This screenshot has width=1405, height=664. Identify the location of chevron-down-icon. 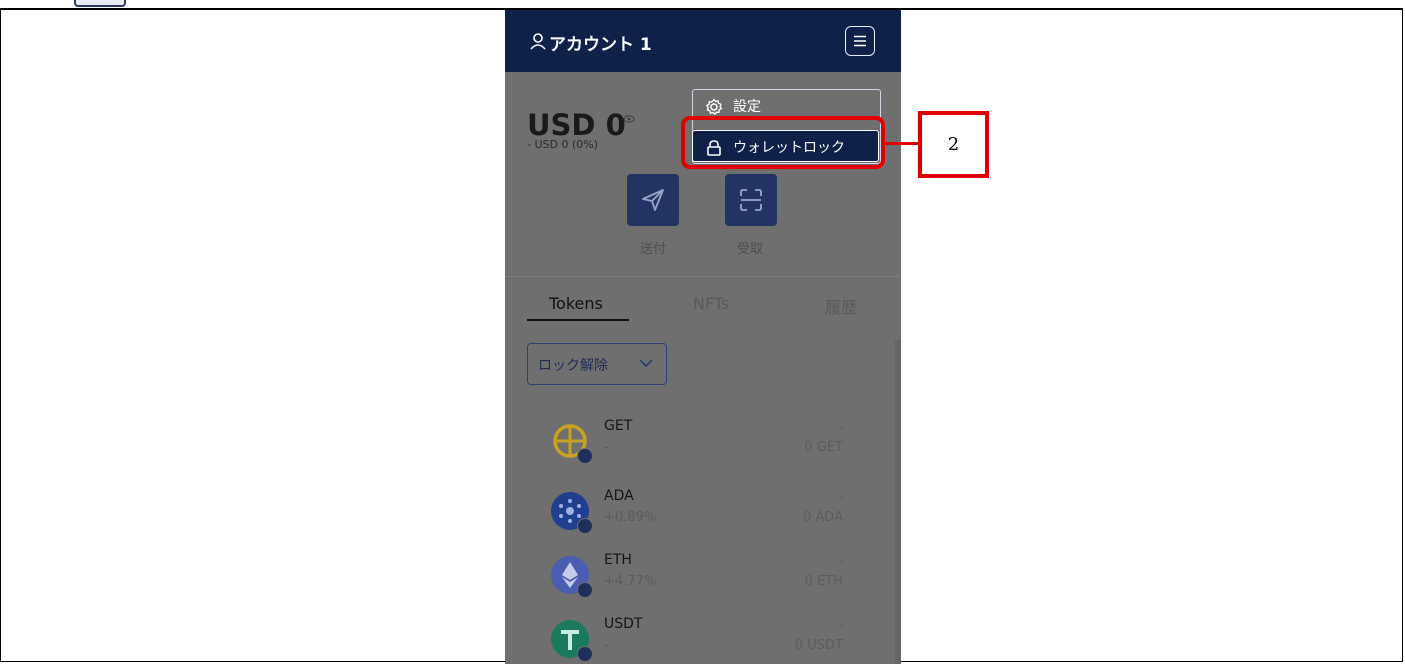
(646, 363).